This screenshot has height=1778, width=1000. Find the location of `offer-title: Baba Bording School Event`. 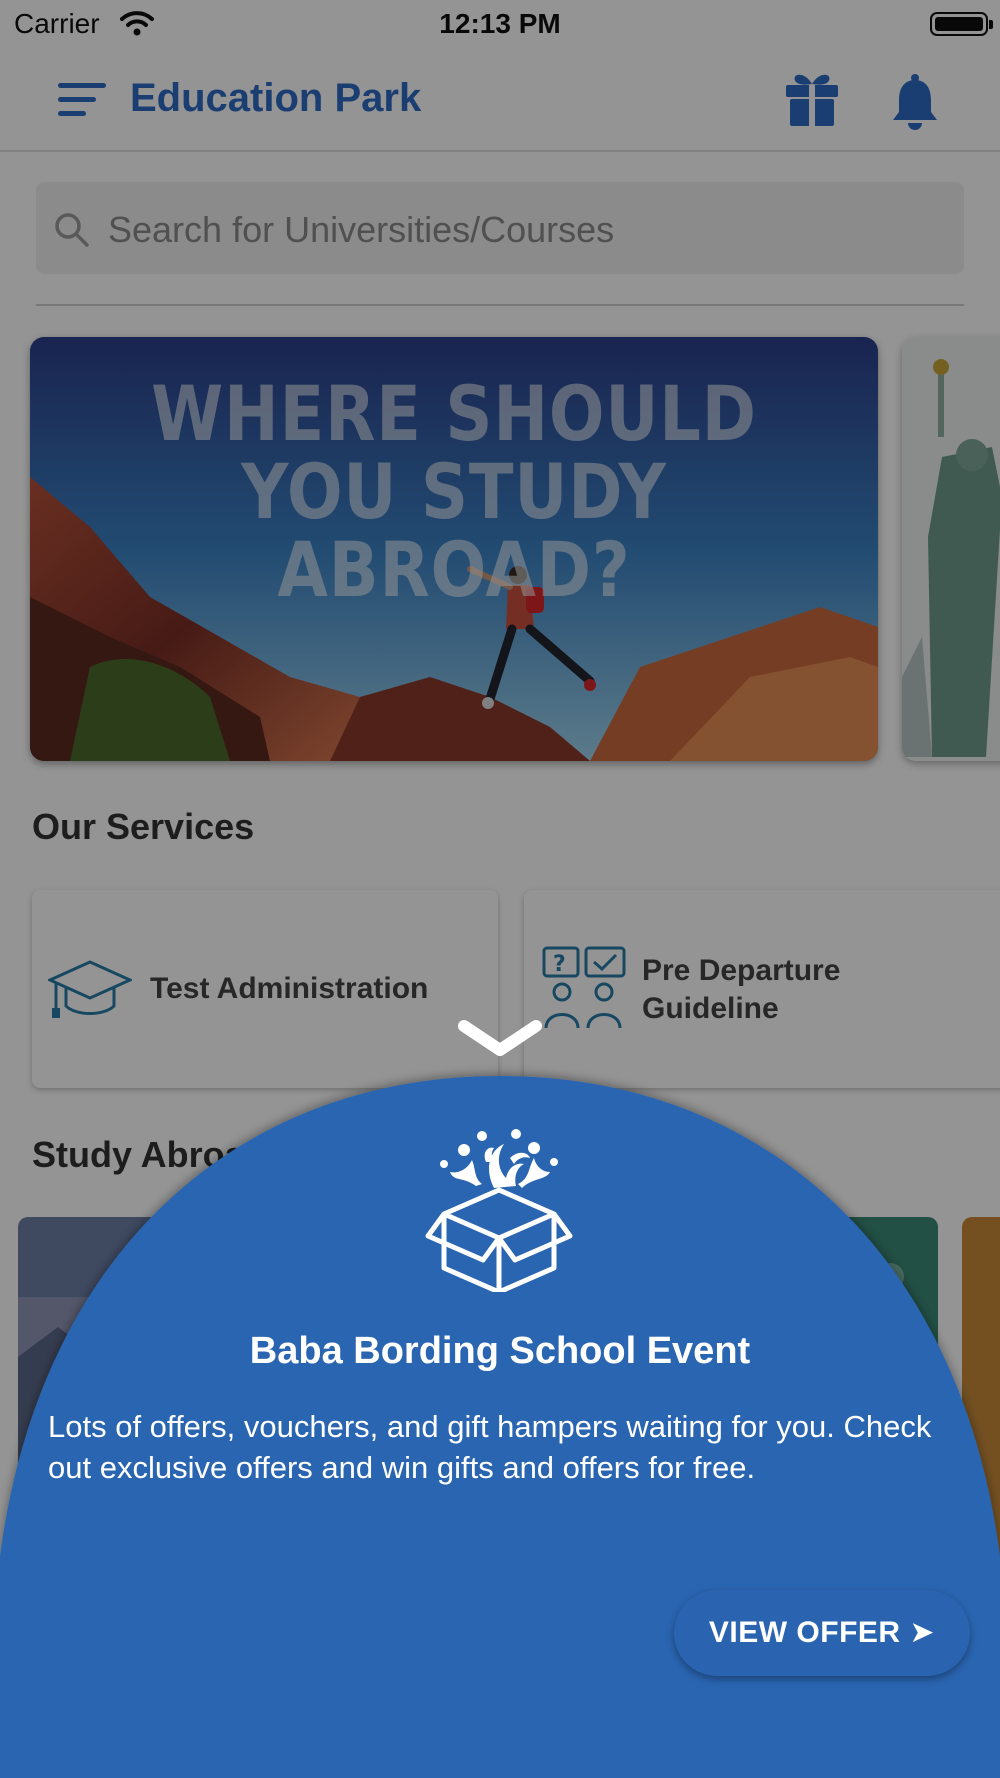

offer-title: Baba Bording School Event is located at coordinates (500, 1351).